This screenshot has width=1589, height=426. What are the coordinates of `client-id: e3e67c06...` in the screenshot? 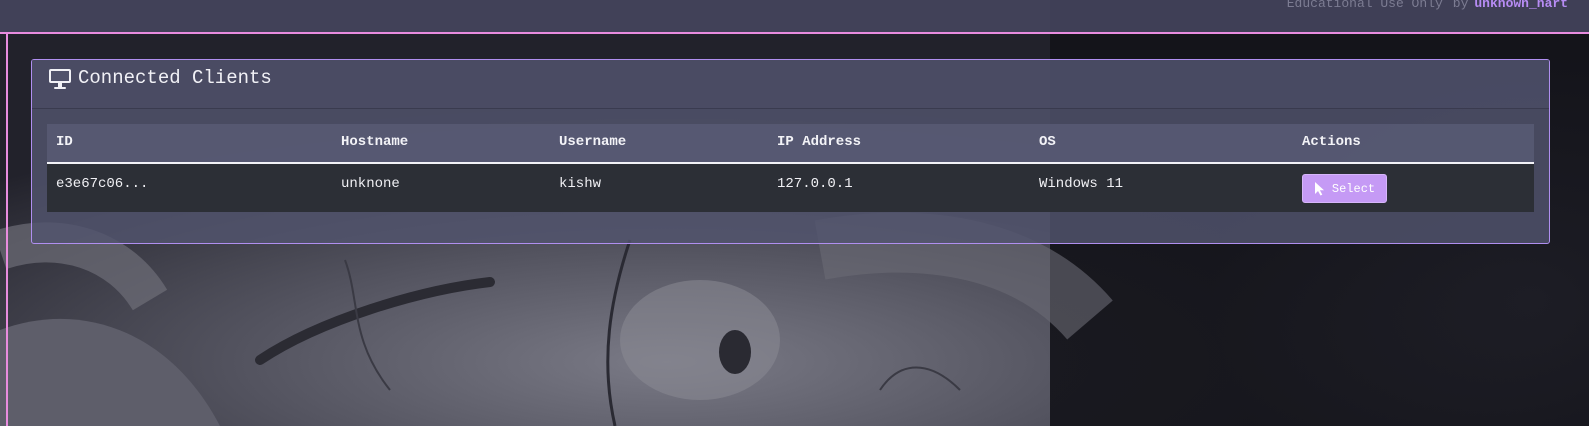 It's located at (102, 184).